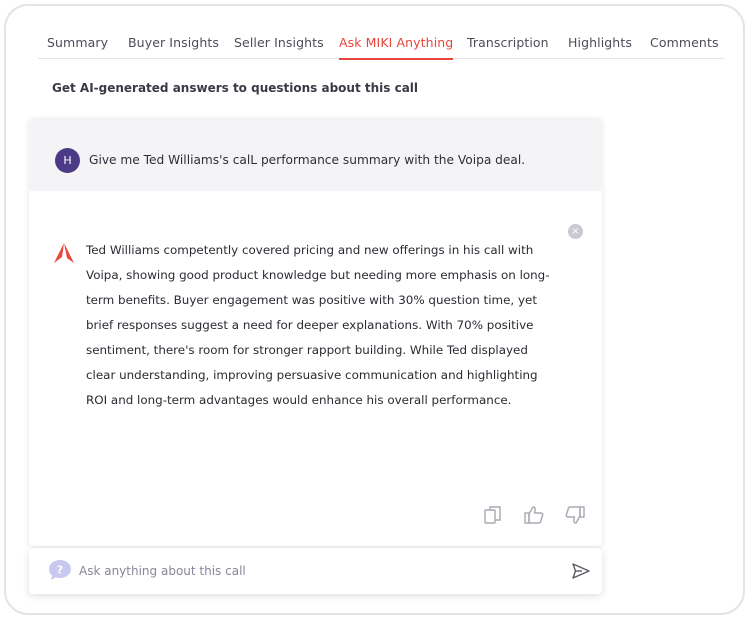 The image size is (749, 619). I want to click on tab-highlights: Highlights, so click(600, 47).